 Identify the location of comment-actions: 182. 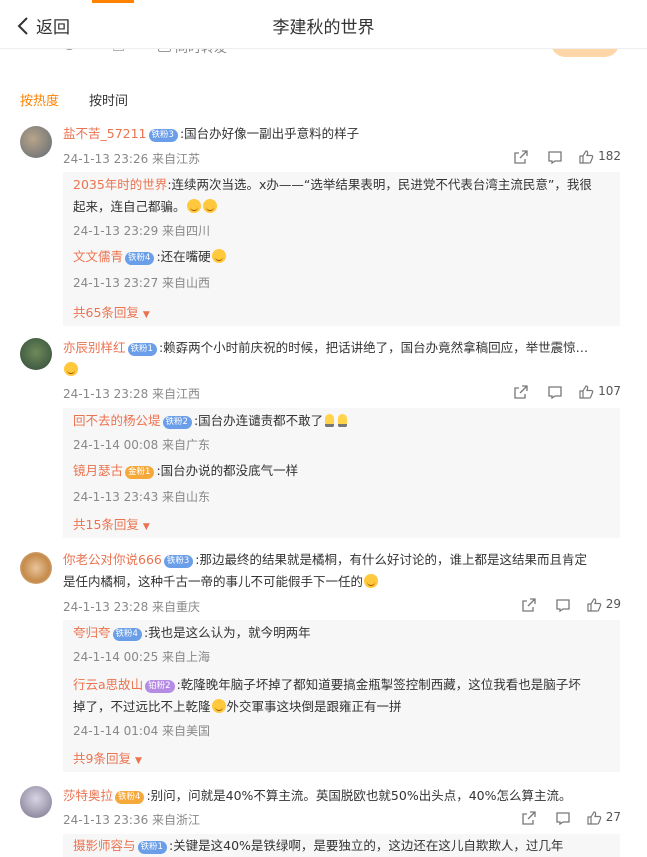
(562, 157).